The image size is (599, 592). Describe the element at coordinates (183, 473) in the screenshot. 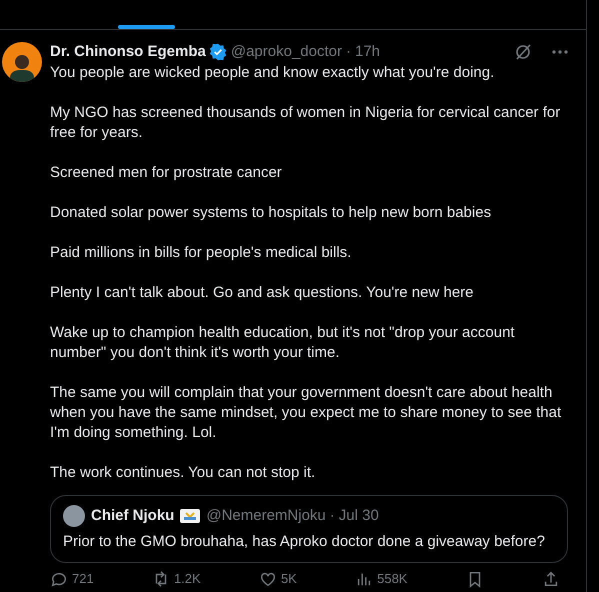

I see `post-paragraph: The work continues. You can not stop it.` at that location.